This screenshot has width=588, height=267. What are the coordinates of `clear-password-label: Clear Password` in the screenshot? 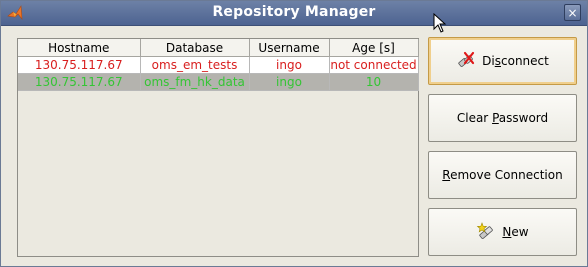 It's located at (502, 118).